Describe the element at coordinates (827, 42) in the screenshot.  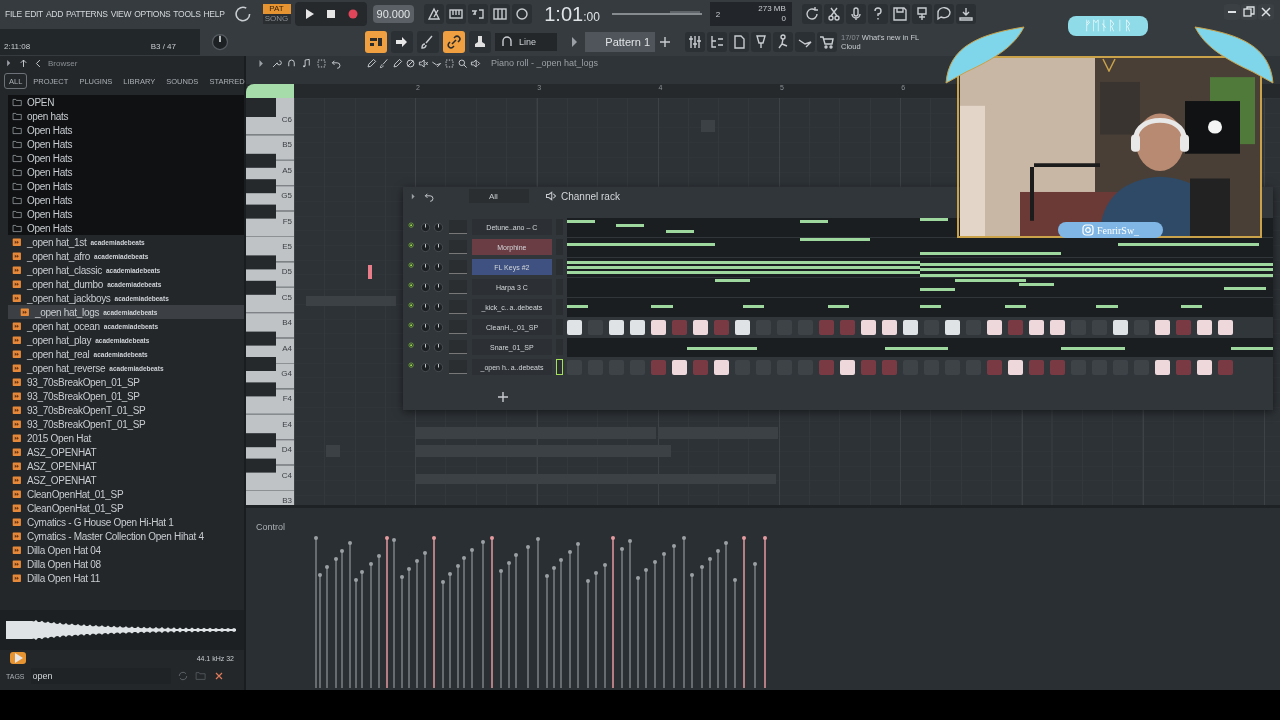
I see `cart-button` at that location.